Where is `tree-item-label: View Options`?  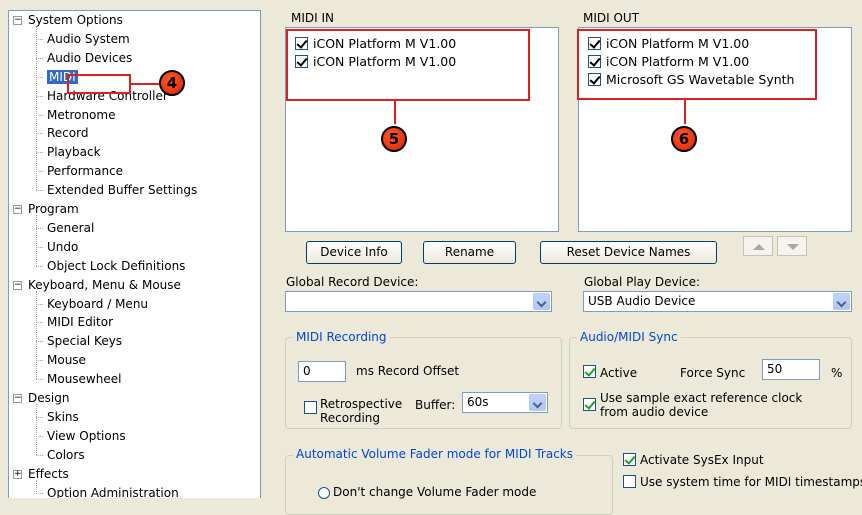 tree-item-label: View Options is located at coordinates (86, 435).